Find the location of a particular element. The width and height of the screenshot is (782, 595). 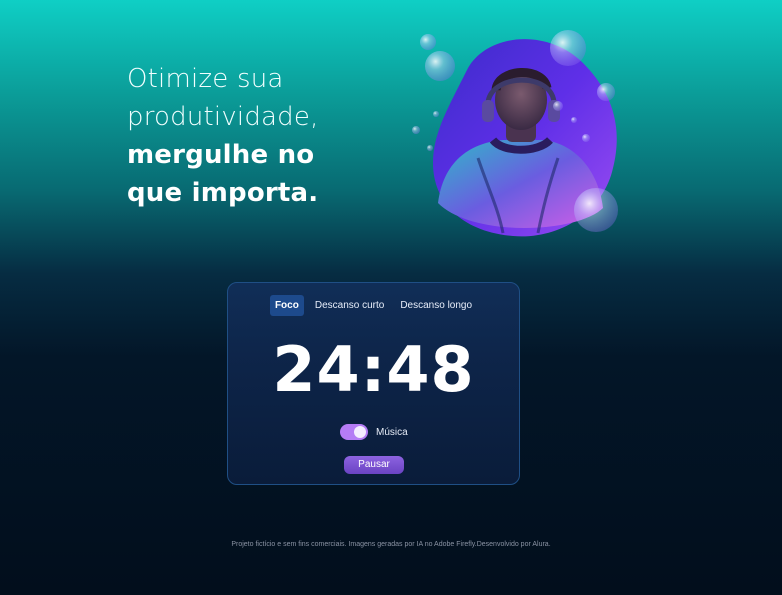

pause-button: Pausar is located at coordinates (374, 465).